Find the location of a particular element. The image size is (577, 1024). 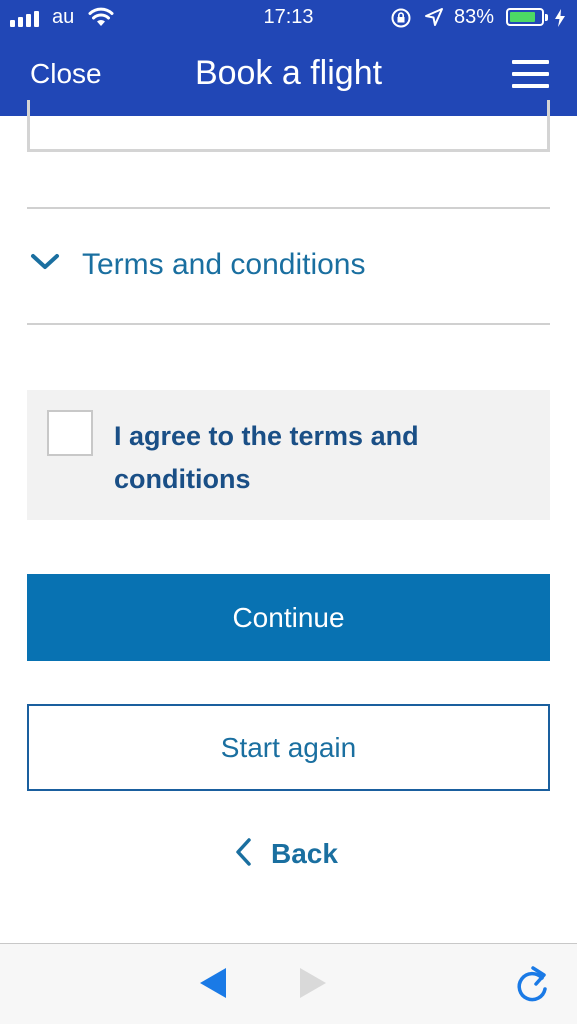

terms-toggle-label: Terms and conditions is located at coordinates (224, 264).